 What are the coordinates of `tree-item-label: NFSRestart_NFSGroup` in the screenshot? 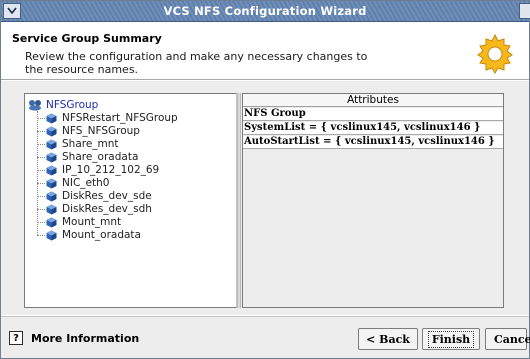 It's located at (120, 118).